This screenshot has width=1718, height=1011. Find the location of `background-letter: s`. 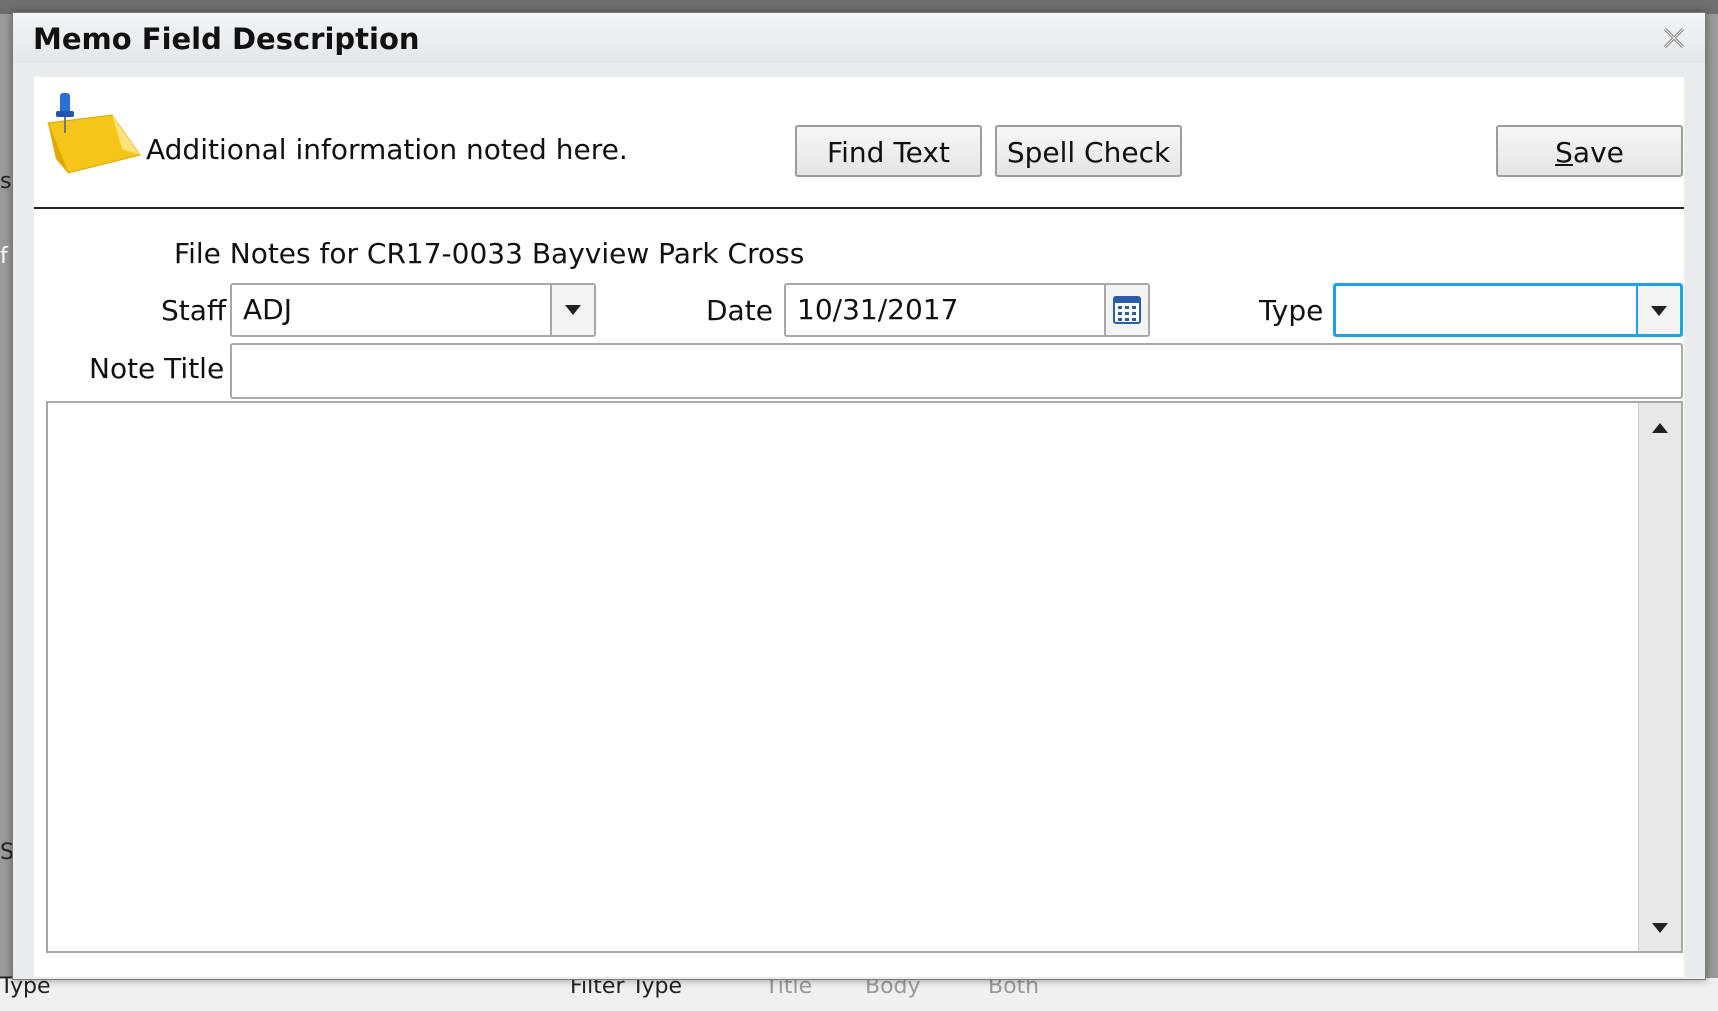

background-letter: s is located at coordinates (6, 181).